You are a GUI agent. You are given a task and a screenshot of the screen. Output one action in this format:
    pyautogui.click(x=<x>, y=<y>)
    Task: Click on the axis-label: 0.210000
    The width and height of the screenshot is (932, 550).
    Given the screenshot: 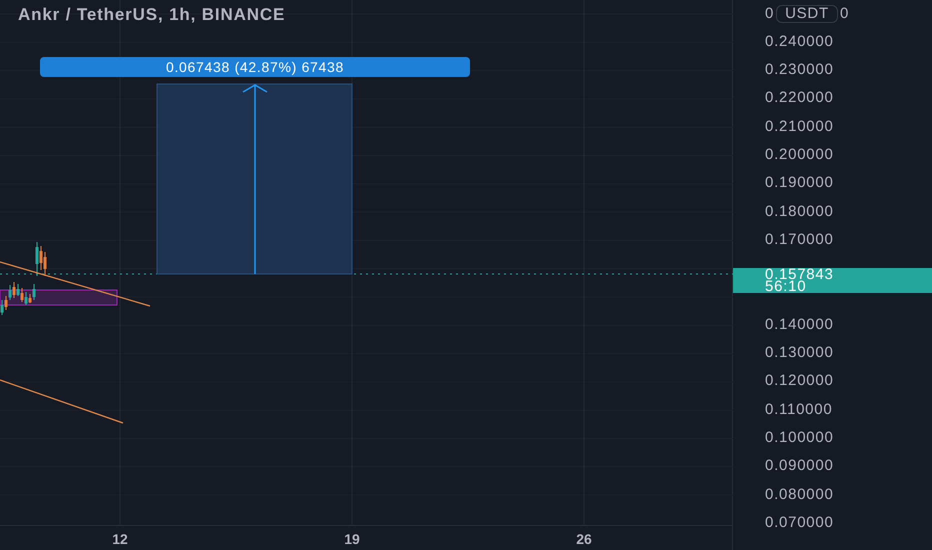 What is the action you would take?
    pyautogui.click(x=799, y=126)
    